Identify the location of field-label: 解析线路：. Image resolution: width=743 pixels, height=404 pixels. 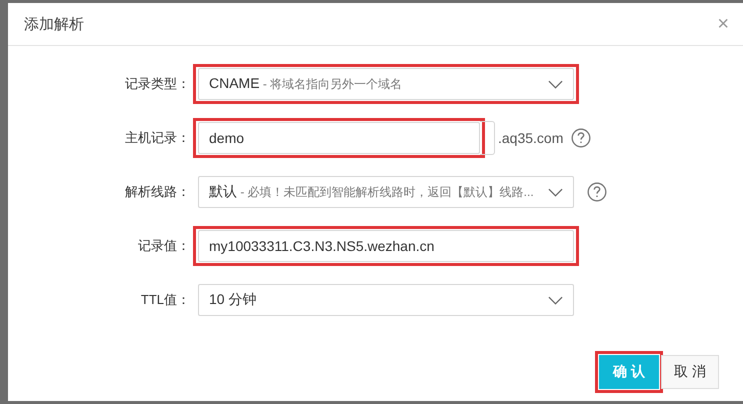
(157, 192).